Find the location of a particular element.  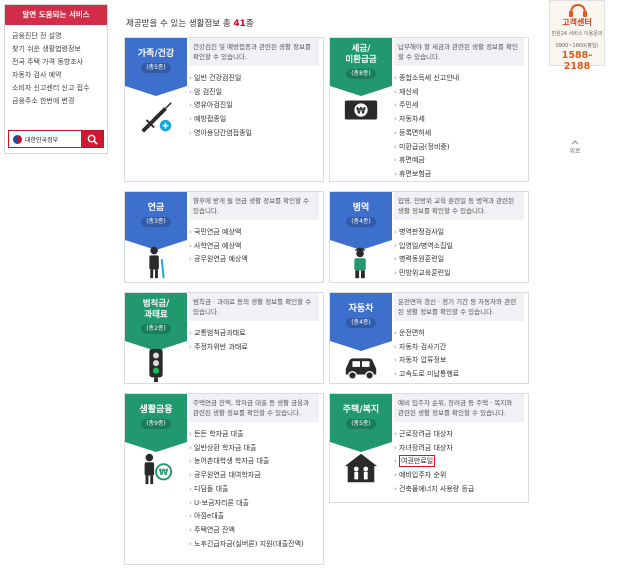

category-item-link: 교통범칙금과태료 is located at coordinates (254, 334).